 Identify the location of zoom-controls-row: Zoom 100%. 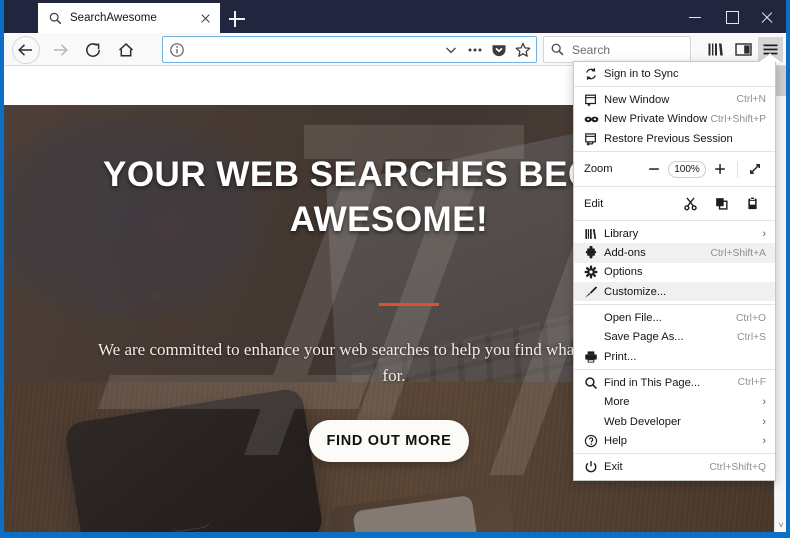
(674, 169).